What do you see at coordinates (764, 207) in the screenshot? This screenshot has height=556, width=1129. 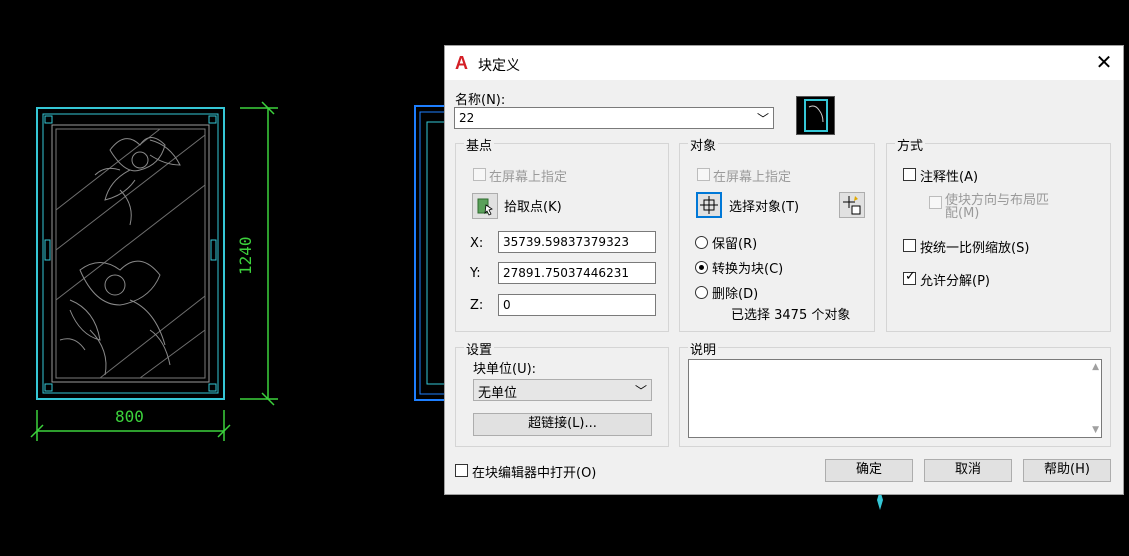 I see `select-objects-label: 选择对象(T)` at bounding box center [764, 207].